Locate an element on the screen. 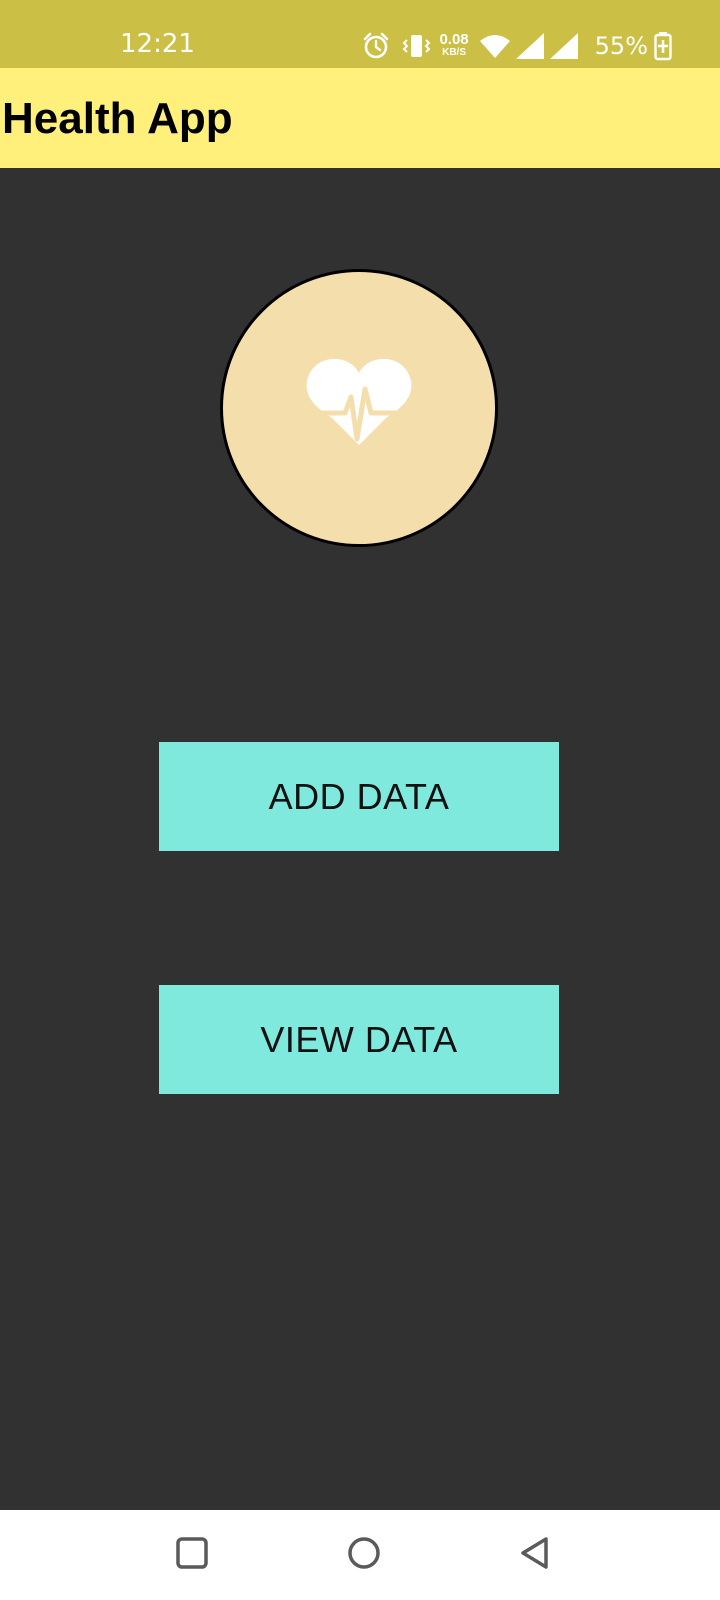 Image resolution: width=720 pixels, height=1600 pixels. back-icon is located at coordinates (535, 1555).